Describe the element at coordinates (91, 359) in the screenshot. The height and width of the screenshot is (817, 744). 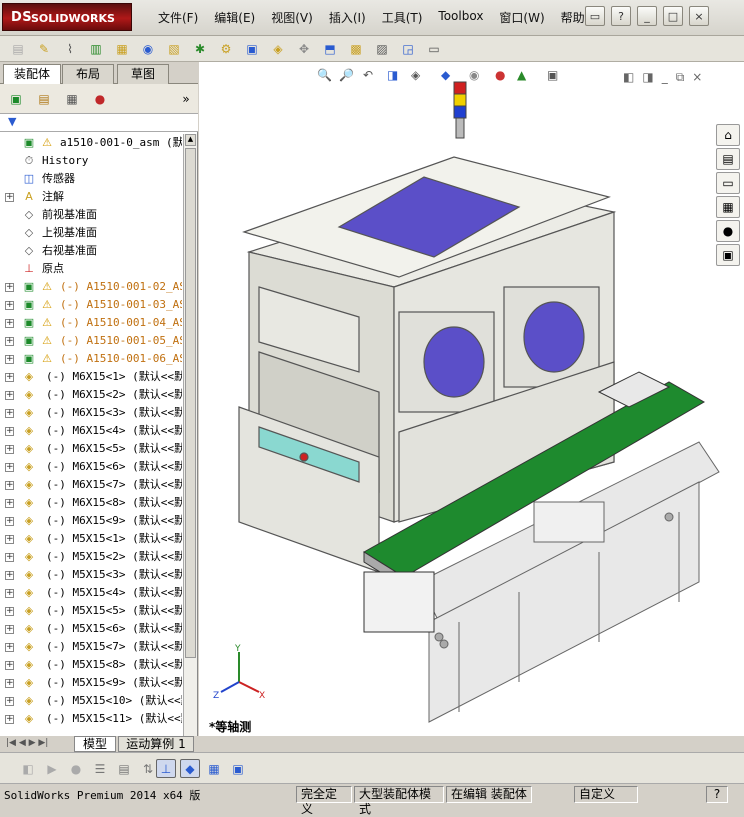
I see `tree-item: + ▣ ⚠ (-) A1510-001-06_ASM` at that location.